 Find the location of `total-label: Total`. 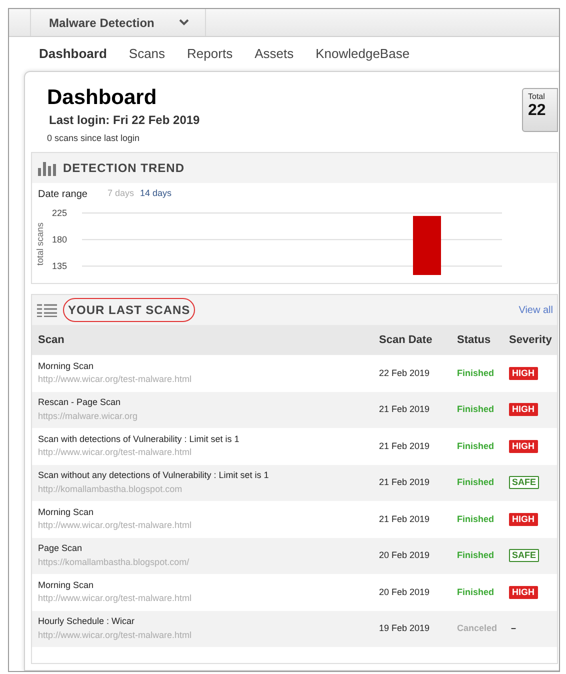

total-label: Total is located at coordinates (537, 97).